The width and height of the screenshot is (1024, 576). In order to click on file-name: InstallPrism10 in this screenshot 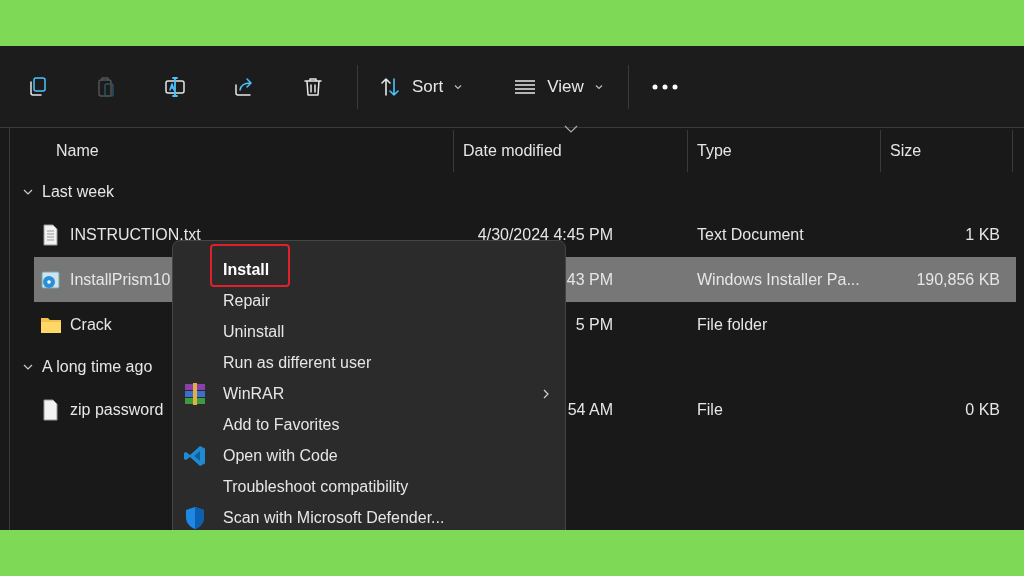, I will do `click(120, 279)`.